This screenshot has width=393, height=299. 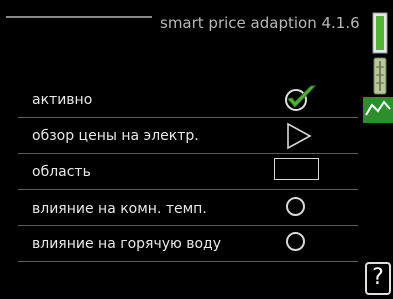 I want to click on help-button: ?, so click(x=378, y=278).